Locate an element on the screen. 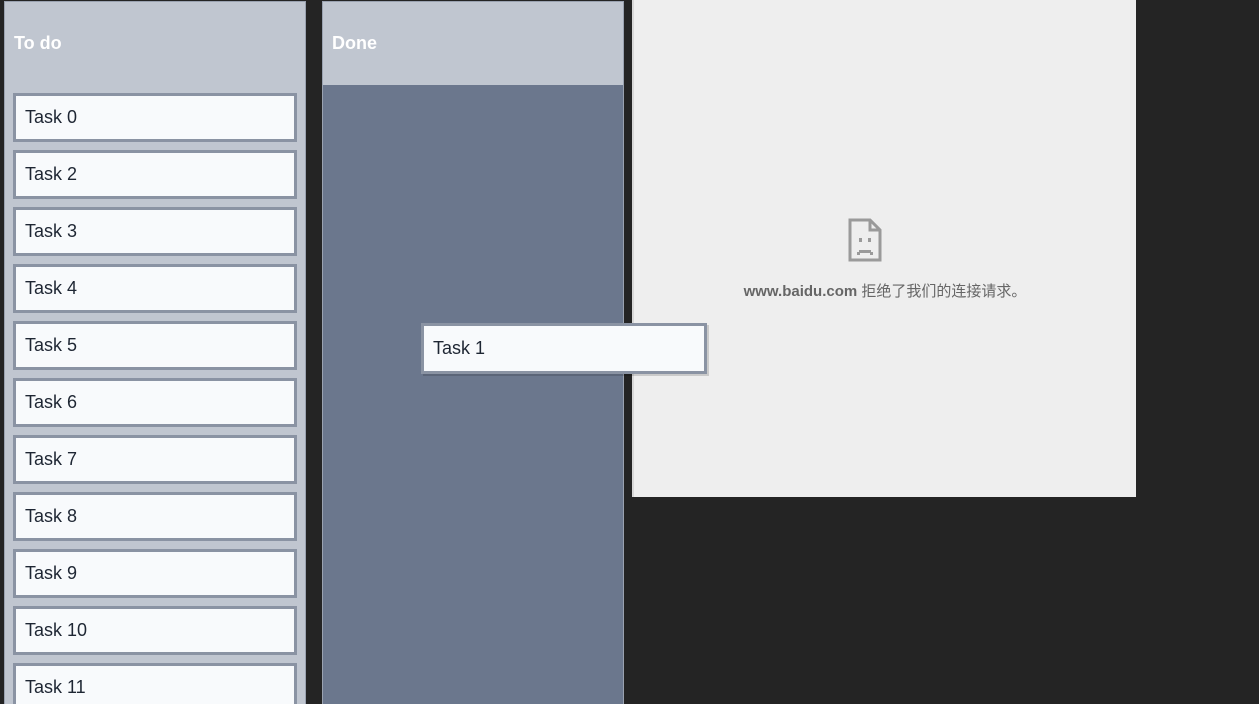 The image size is (1259, 704). task-card: Task 9 is located at coordinates (155, 573).